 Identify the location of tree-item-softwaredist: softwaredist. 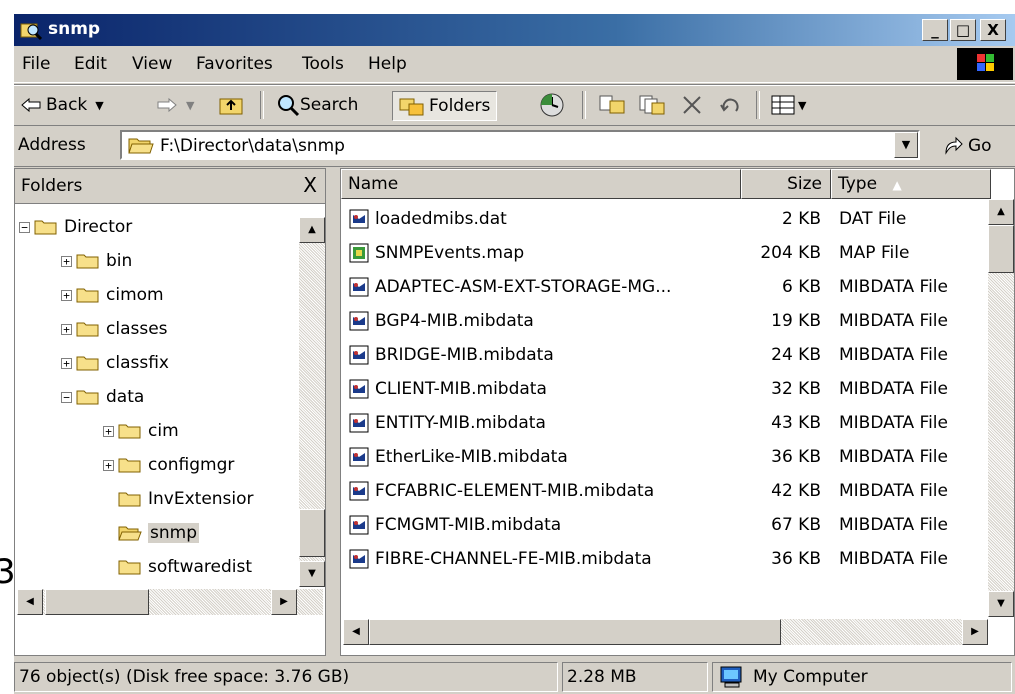
(177, 567).